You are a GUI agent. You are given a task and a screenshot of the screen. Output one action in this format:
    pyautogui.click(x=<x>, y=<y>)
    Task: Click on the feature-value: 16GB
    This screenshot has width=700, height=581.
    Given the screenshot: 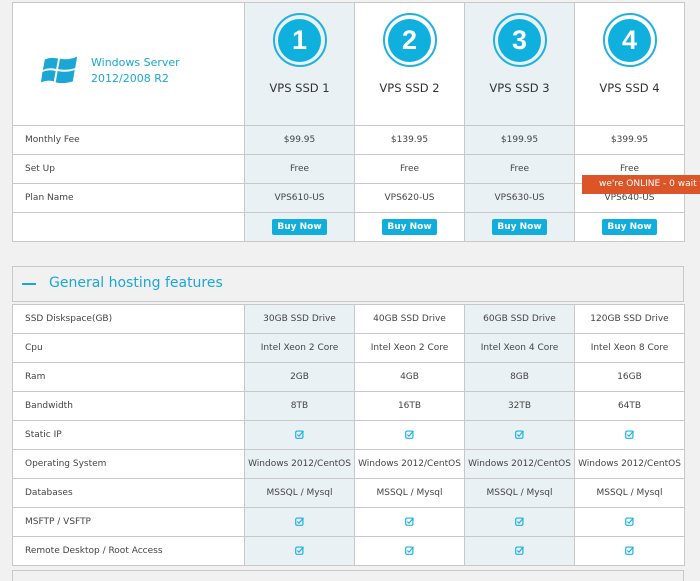 What is the action you would take?
    pyautogui.click(x=629, y=377)
    